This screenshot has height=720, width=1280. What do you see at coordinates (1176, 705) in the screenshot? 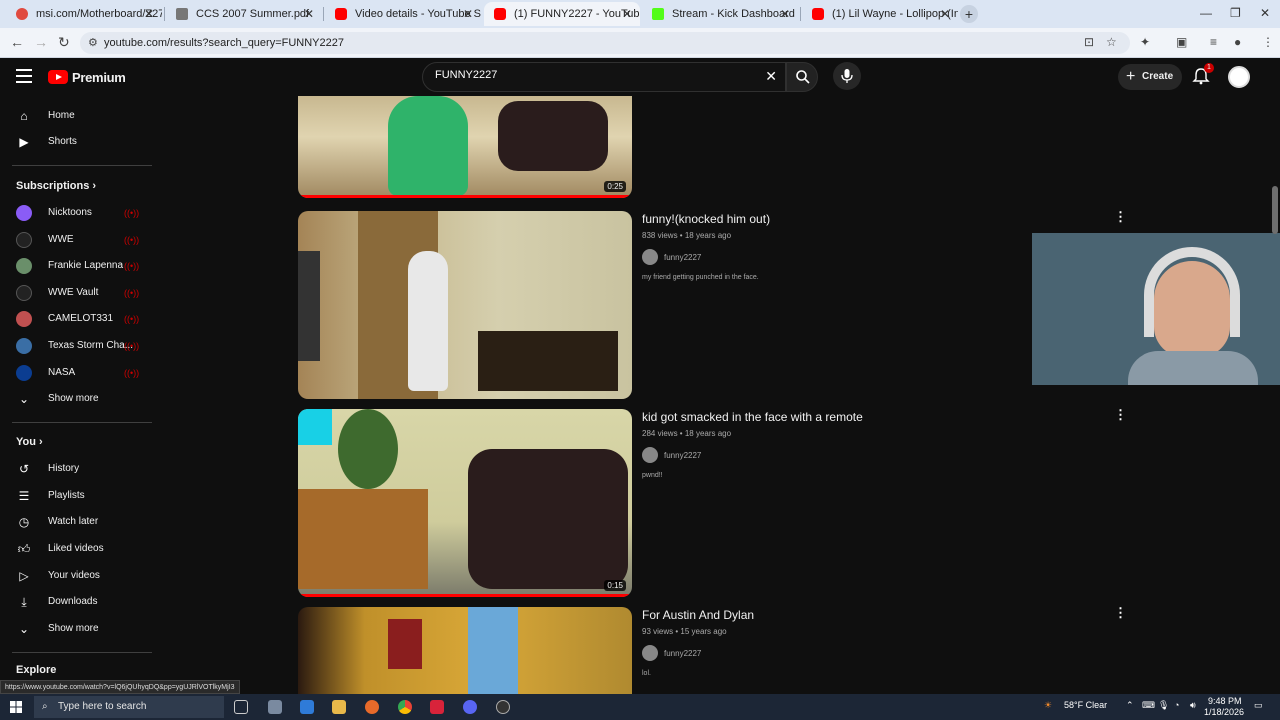
I see `wifi-icon: ◔` at bounding box center [1176, 705].